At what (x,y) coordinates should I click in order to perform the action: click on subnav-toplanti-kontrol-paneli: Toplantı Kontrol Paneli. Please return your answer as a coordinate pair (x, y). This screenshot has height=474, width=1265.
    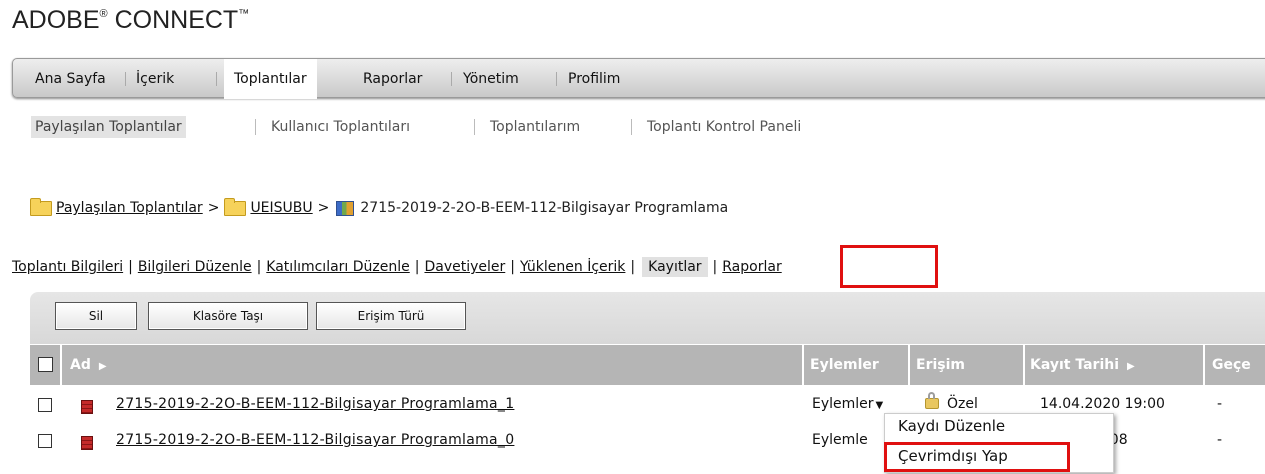
    Looking at the image, I should click on (724, 127).